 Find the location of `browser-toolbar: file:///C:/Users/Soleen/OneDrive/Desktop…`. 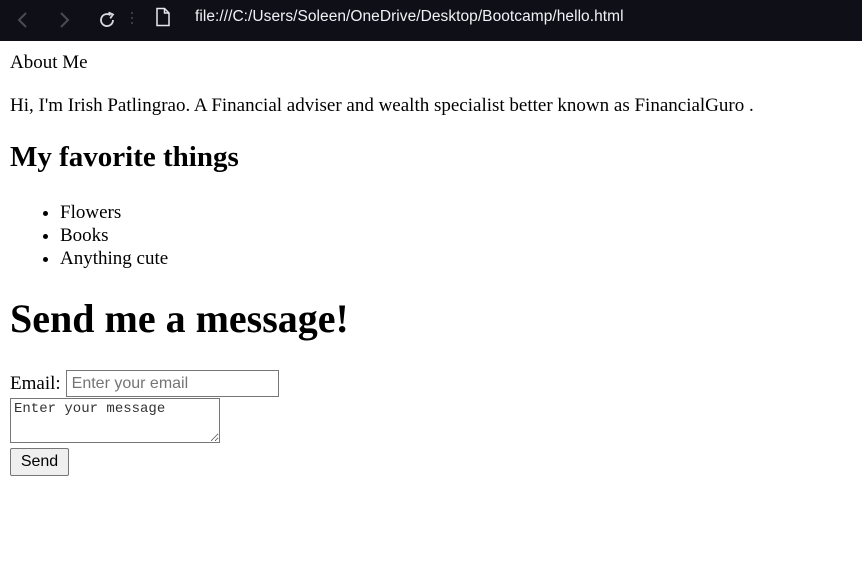

browser-toolbar: file:///C:/Users/Soleen/OneDrive/Desktop… is located at coordinates (431, 20).